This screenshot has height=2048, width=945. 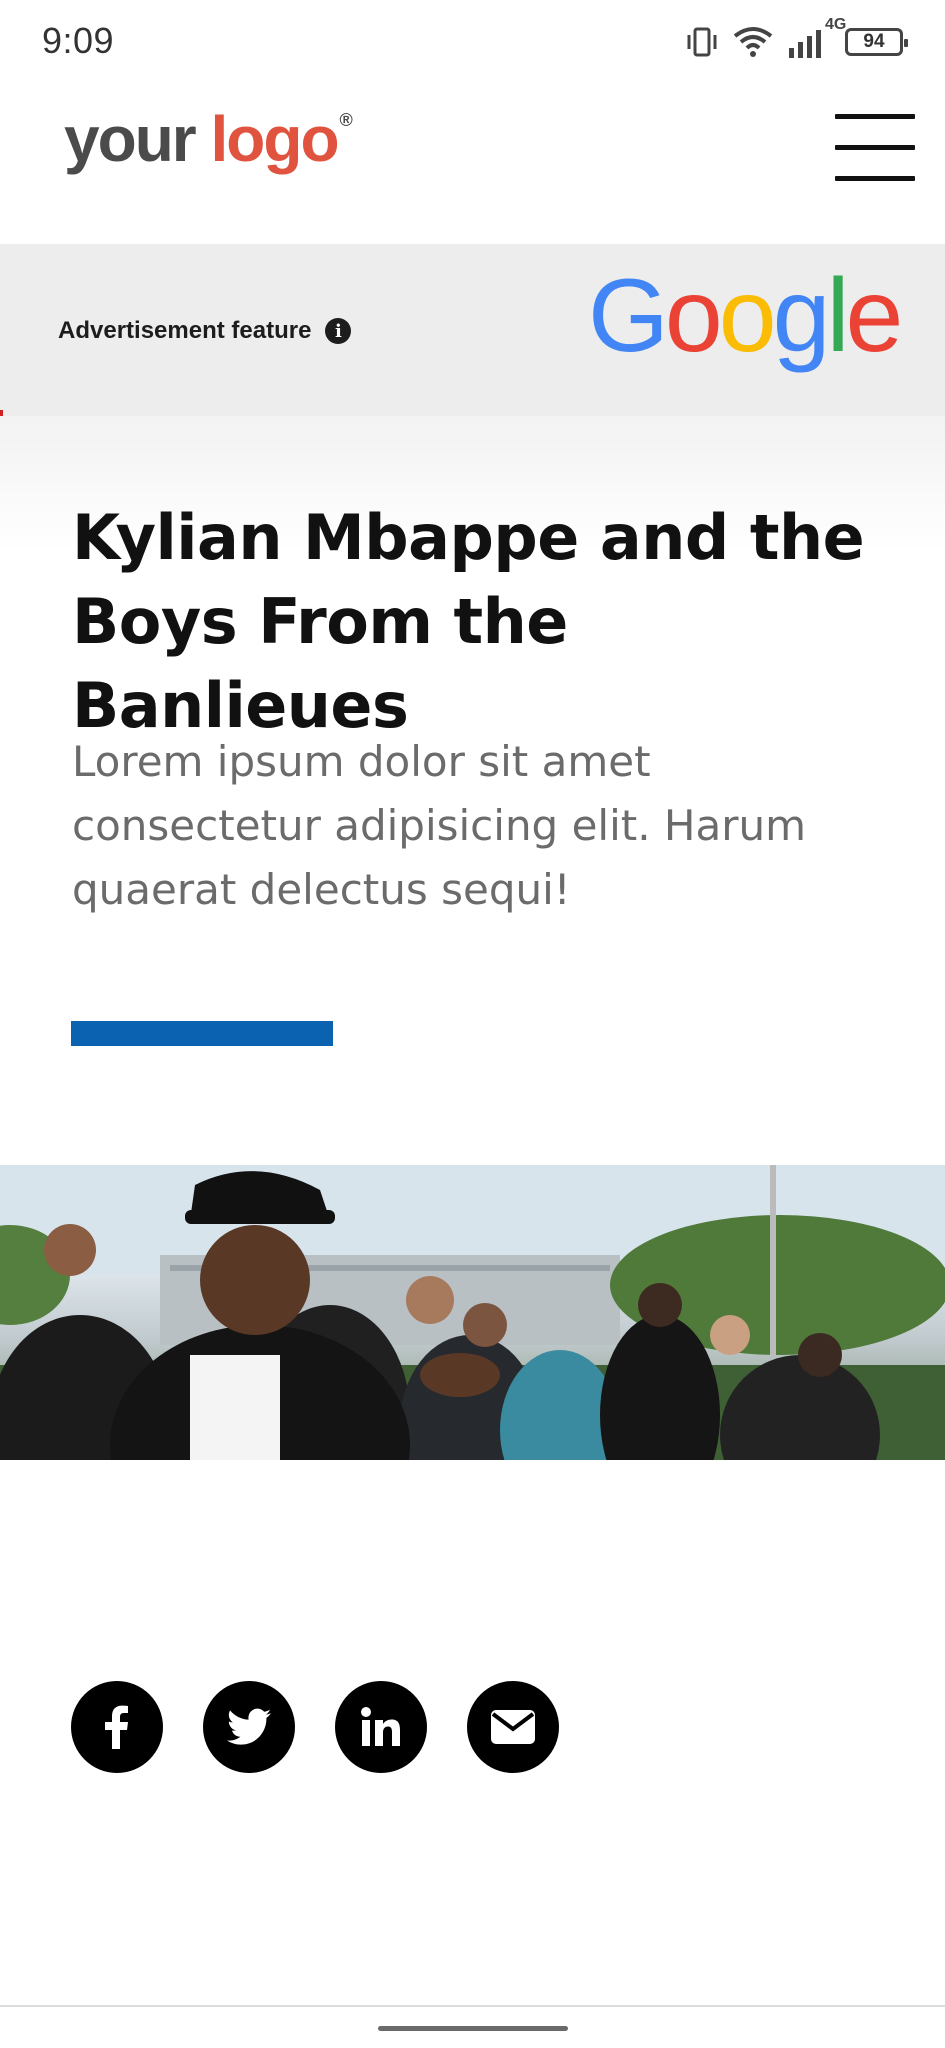 I want to click on gesture-navigation-bar, so click(x=473, y=2028).